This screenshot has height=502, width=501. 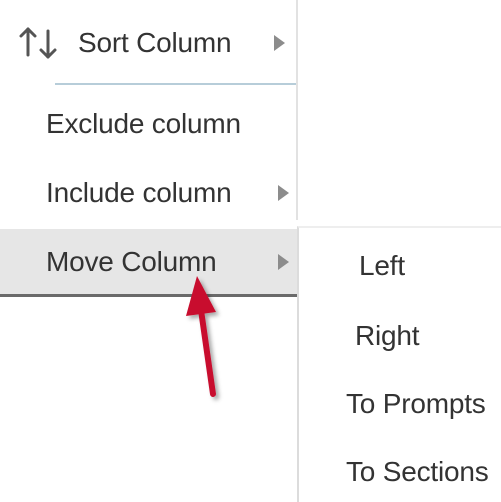 I want to click on right-label: Right, so click(x=387, y=335).